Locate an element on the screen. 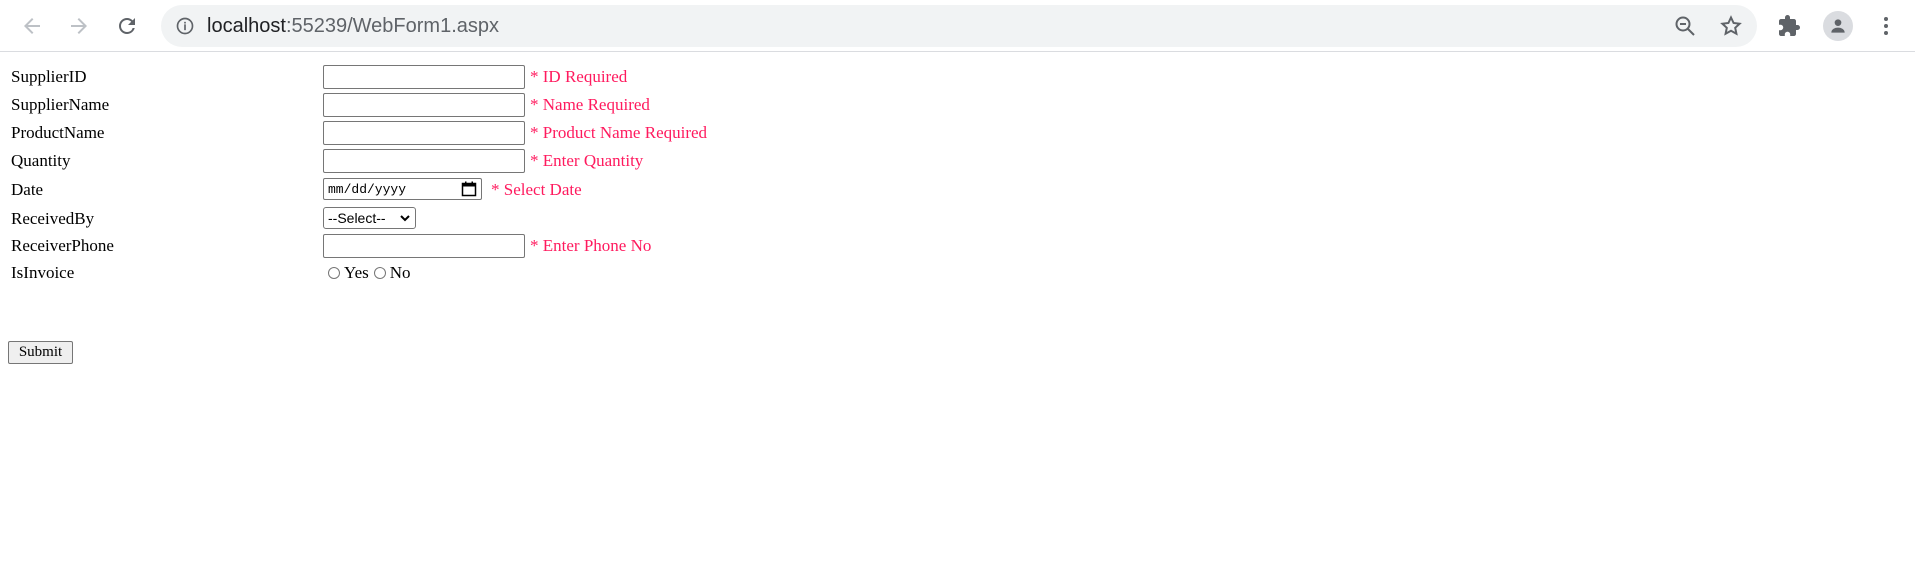  quantity-validator: * Enter Quantity is located at coordinates (587, 160).